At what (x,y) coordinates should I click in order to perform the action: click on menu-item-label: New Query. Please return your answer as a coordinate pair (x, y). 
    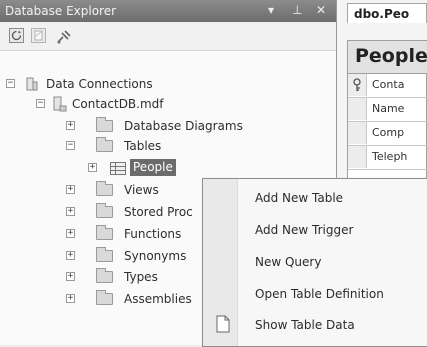
    Looking at the image, I should click on (288, 262).